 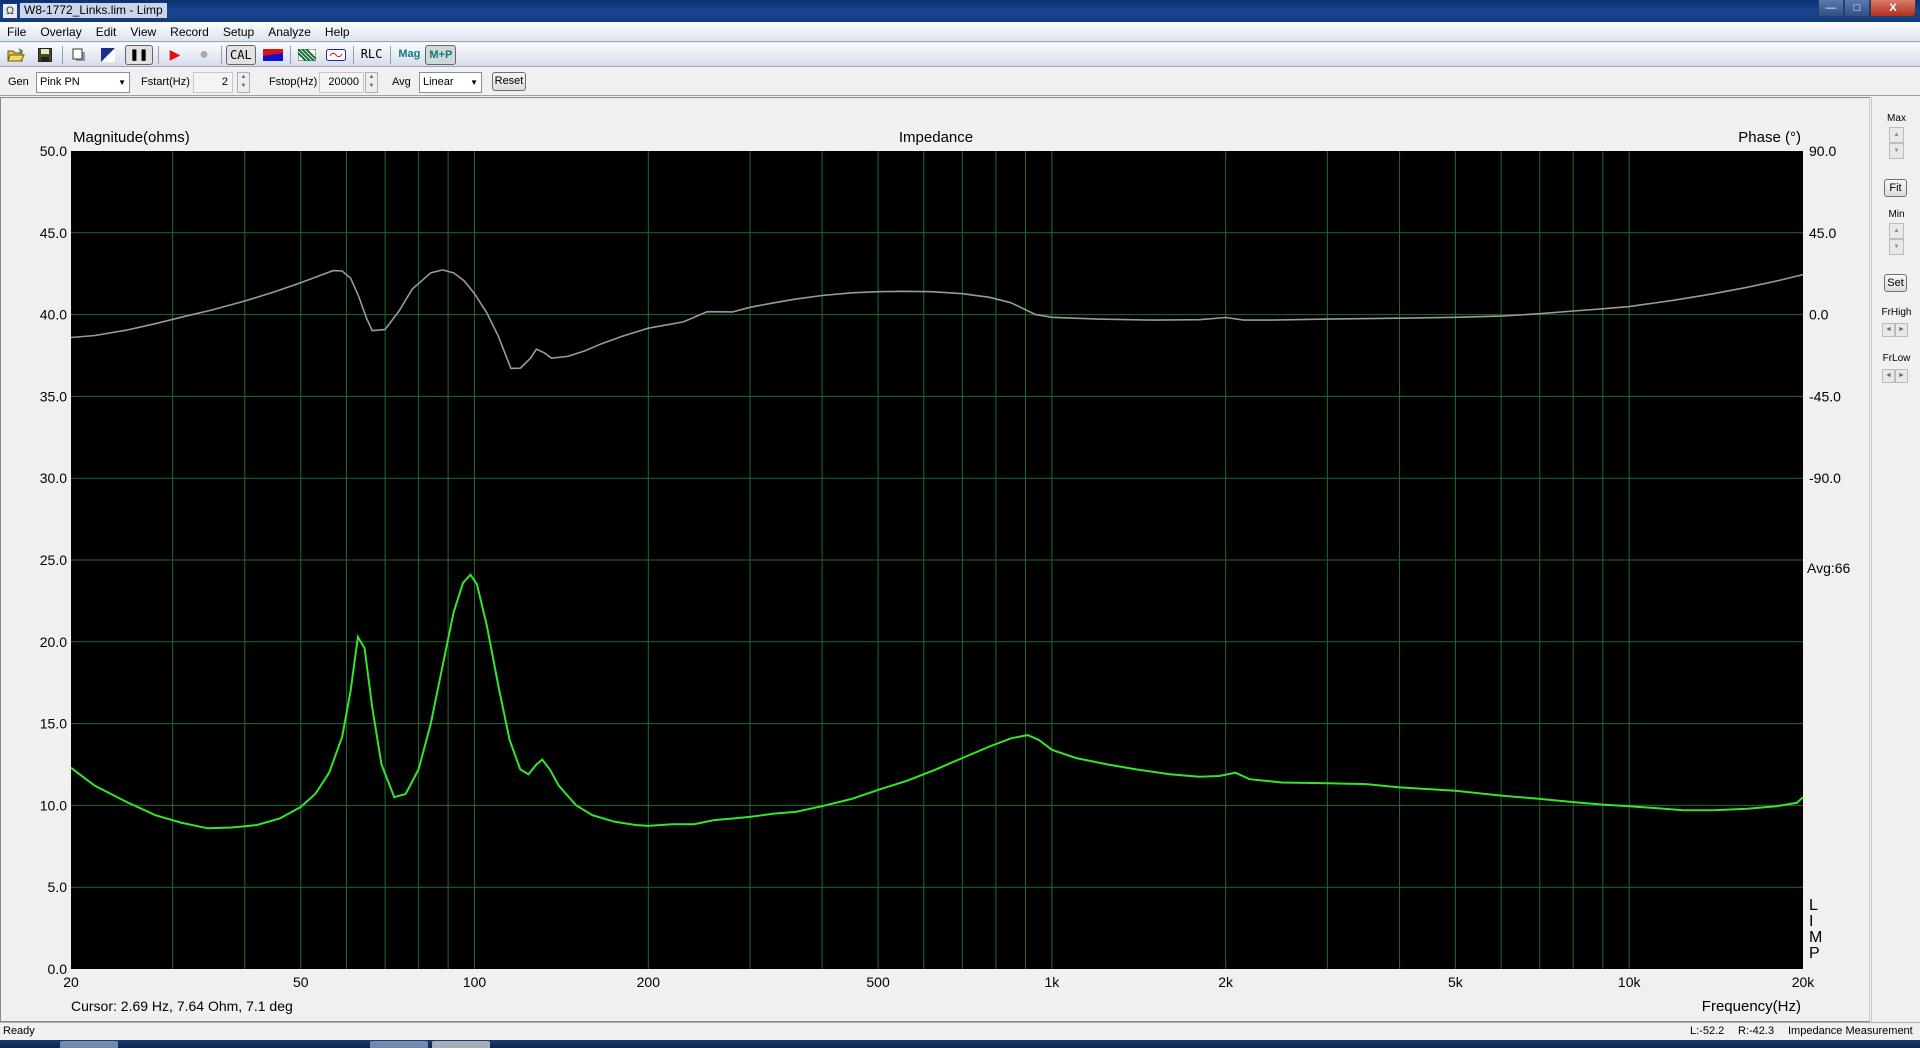 What do you see at coordinates (1901, 376) in the screenshot?
I see `frlow-right-button: ►` at bounding box center [1901, 376].